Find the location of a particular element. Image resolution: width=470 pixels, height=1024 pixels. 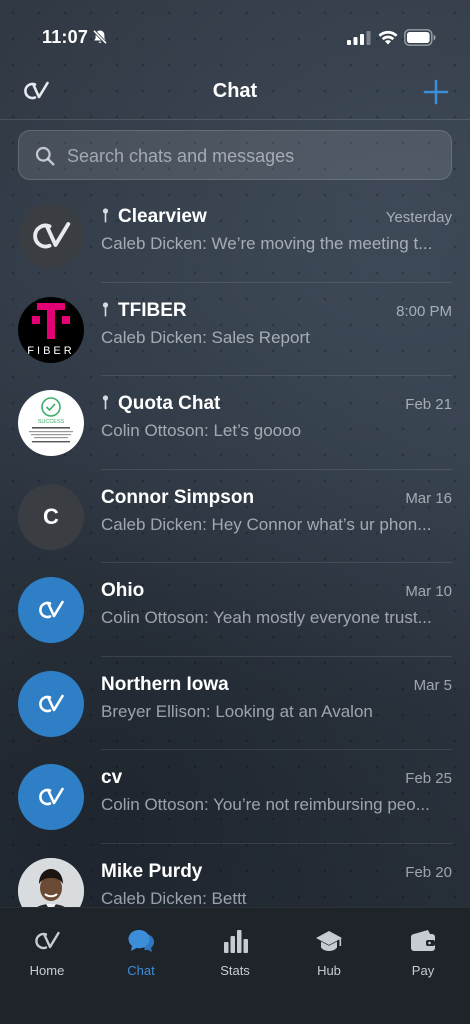

tab-chat: Chat is located at coordinates (141, 958).